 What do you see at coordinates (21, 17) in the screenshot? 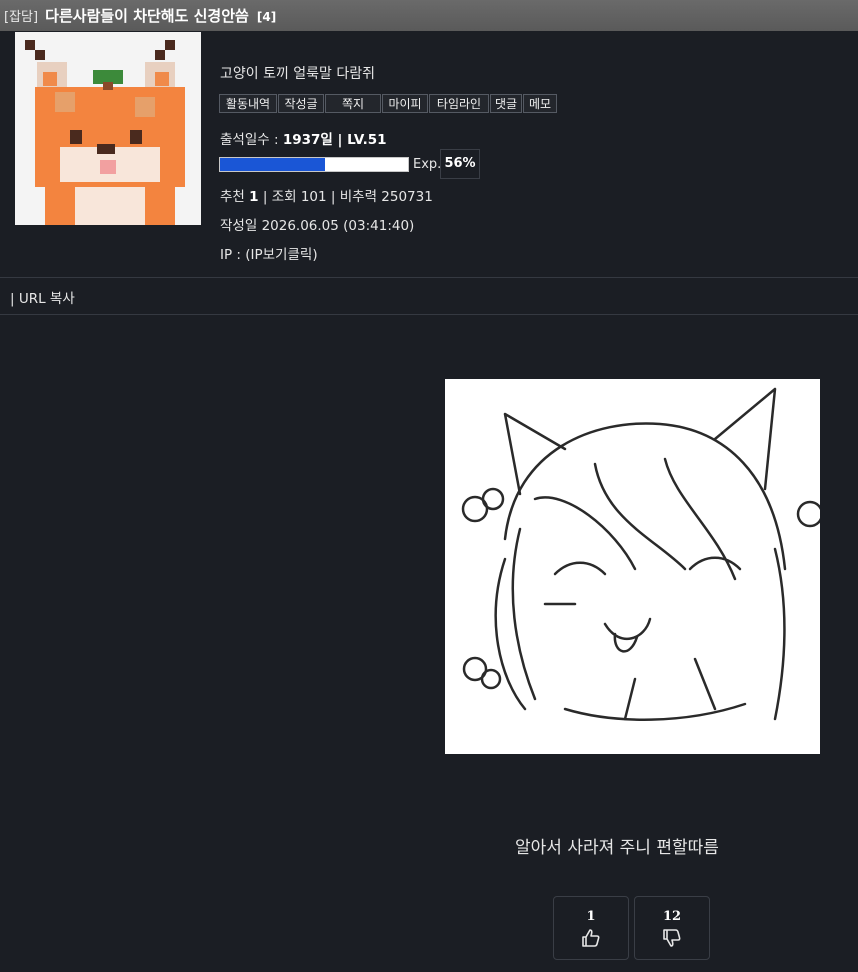
I see `post-category: [잡담]` at bounding box center [21, 17].